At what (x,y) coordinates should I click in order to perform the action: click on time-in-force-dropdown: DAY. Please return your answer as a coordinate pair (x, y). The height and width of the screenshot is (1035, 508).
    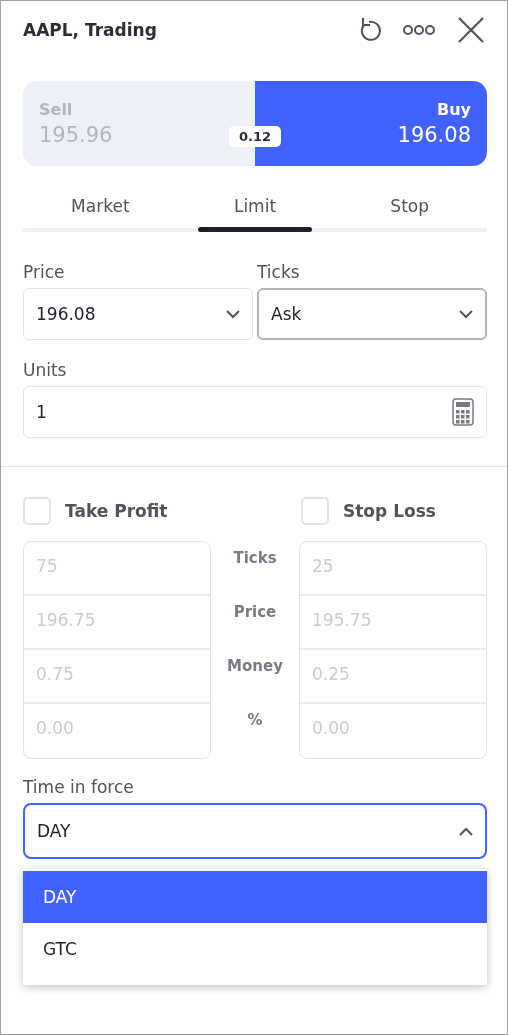
    Looking at the image, I should click on (255, 831).